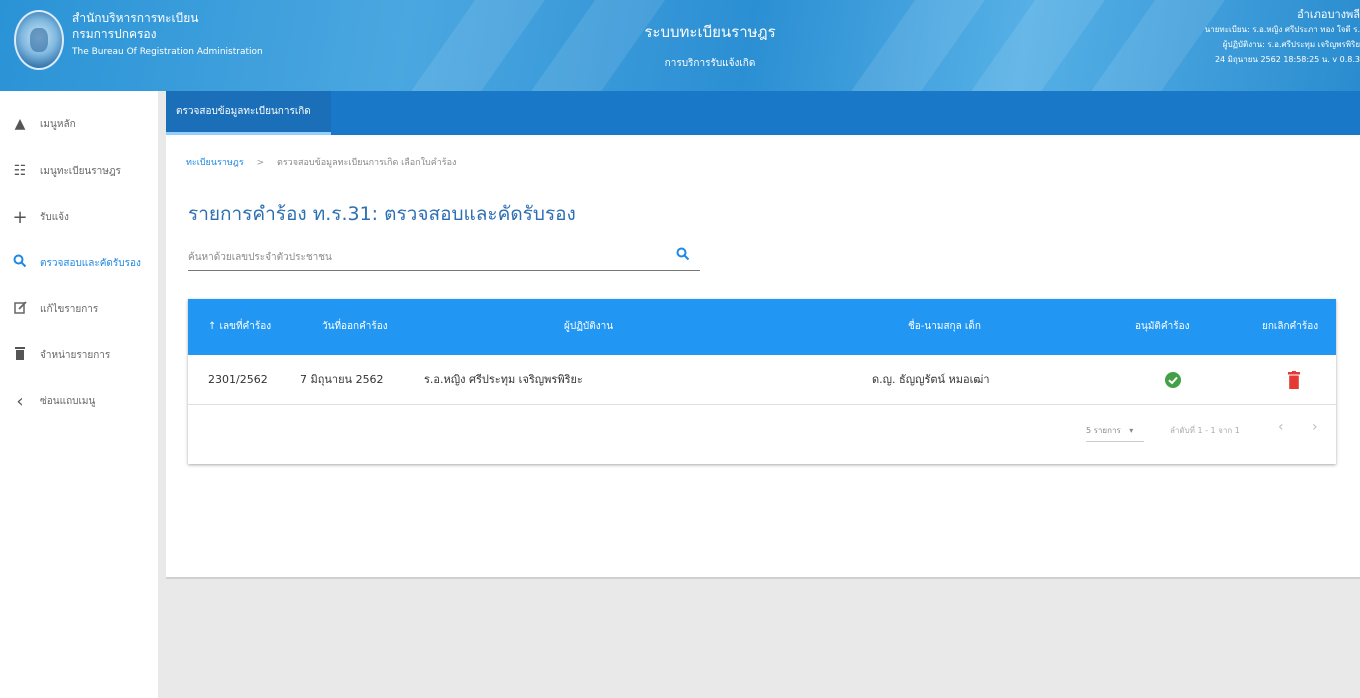 The image size is (1360, 698). I want to click on search-bar, so click(444, 258).